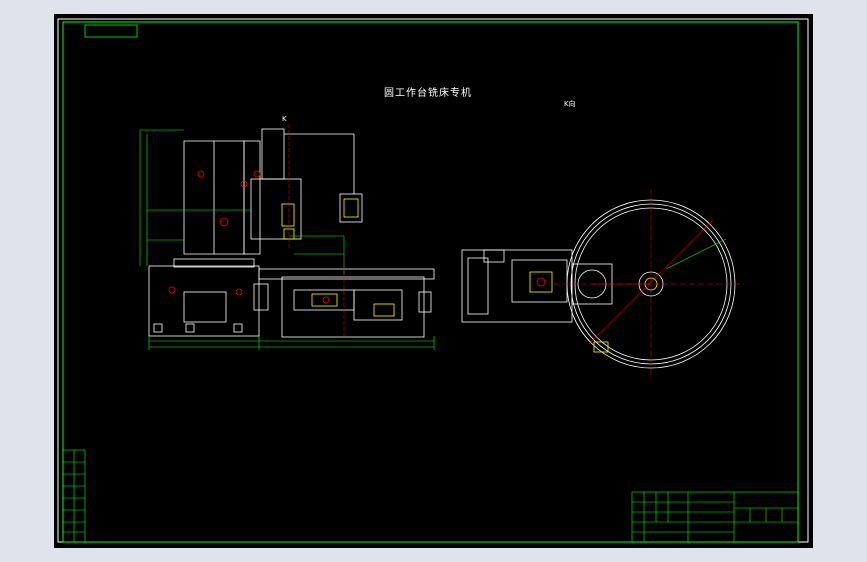 The image size is (867, 562). What do you see at coordinates (316, 231) in the screenshot?
I see `front-view-centerlines` at bounding box center [316, 231].